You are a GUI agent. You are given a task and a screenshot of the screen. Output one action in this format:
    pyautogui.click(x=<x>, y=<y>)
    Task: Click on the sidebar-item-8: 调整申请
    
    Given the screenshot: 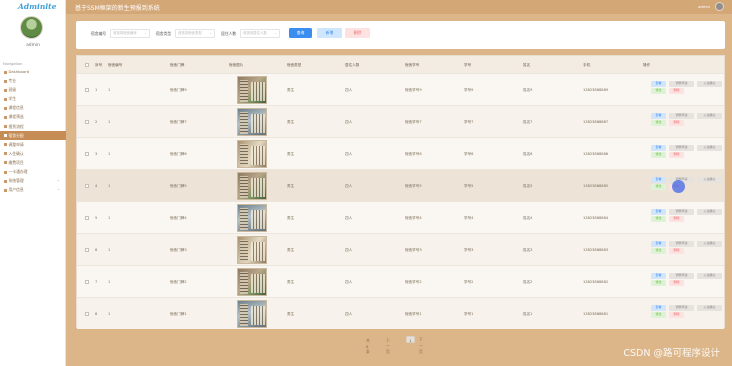 What is the action you would take?
    pyautogui.click(x=33, y=144)
    